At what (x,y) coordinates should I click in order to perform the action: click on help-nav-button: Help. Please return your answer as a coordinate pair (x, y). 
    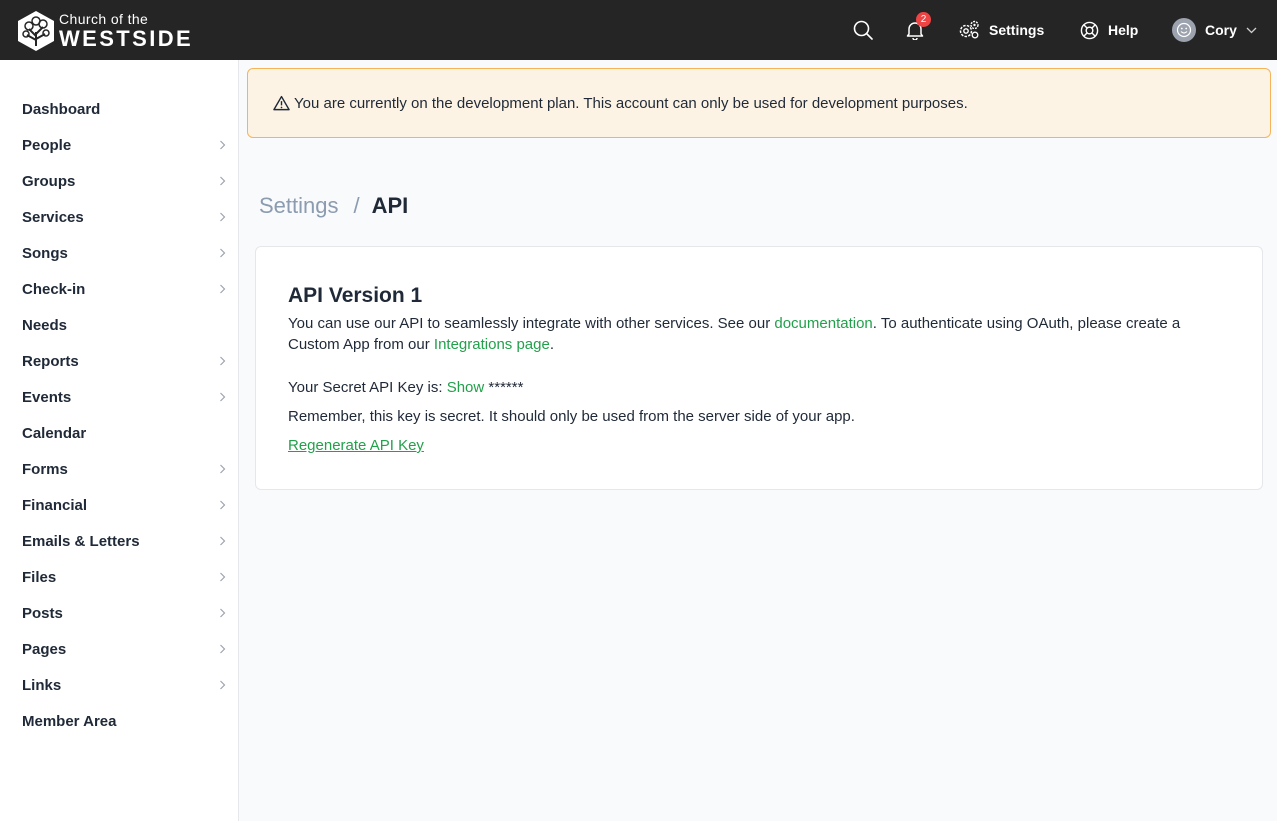
    Looking at the image, I should click on (1109, 30).